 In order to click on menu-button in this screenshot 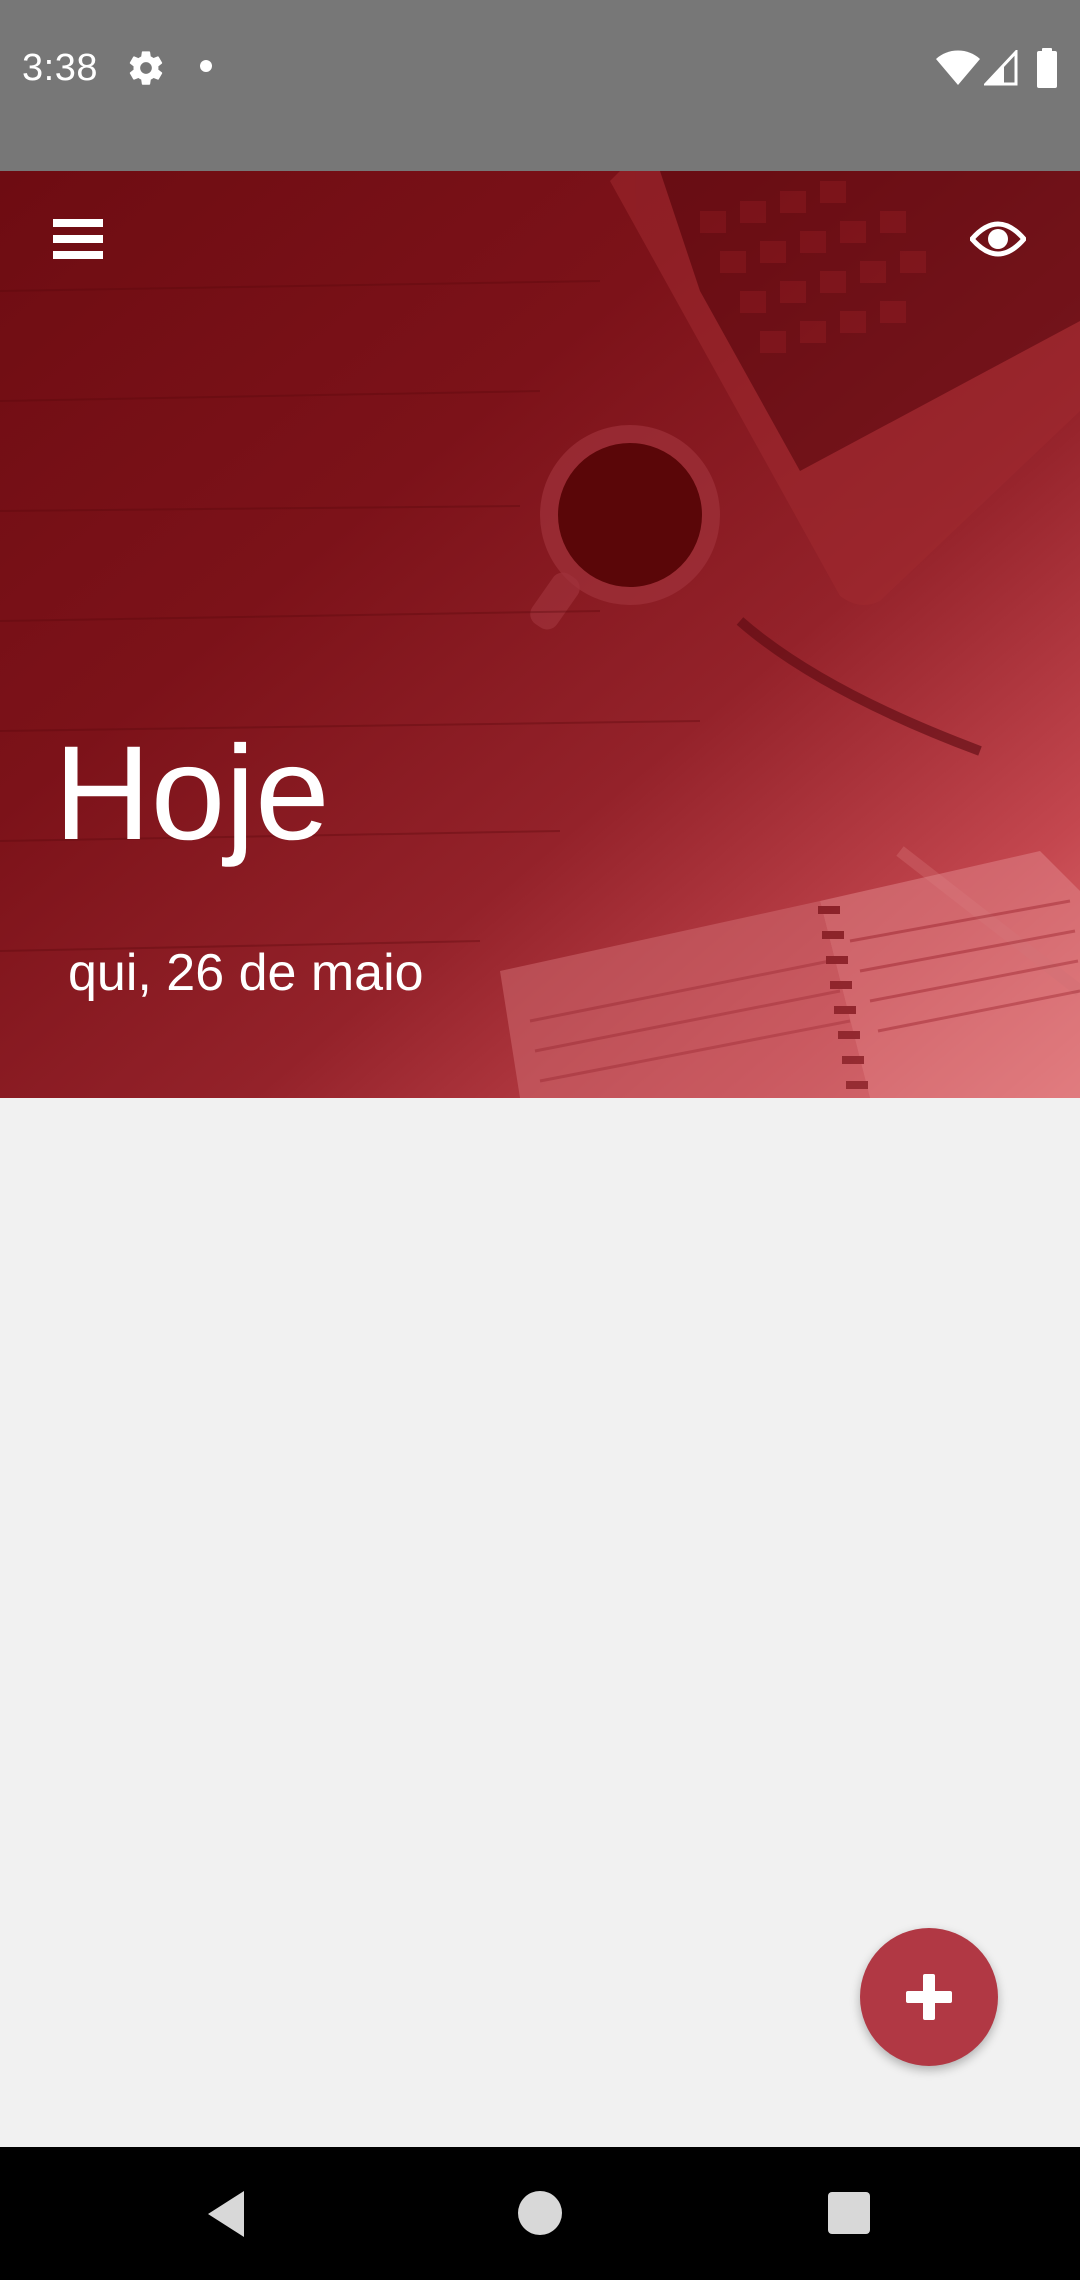, I will do `click(78, 239)`.